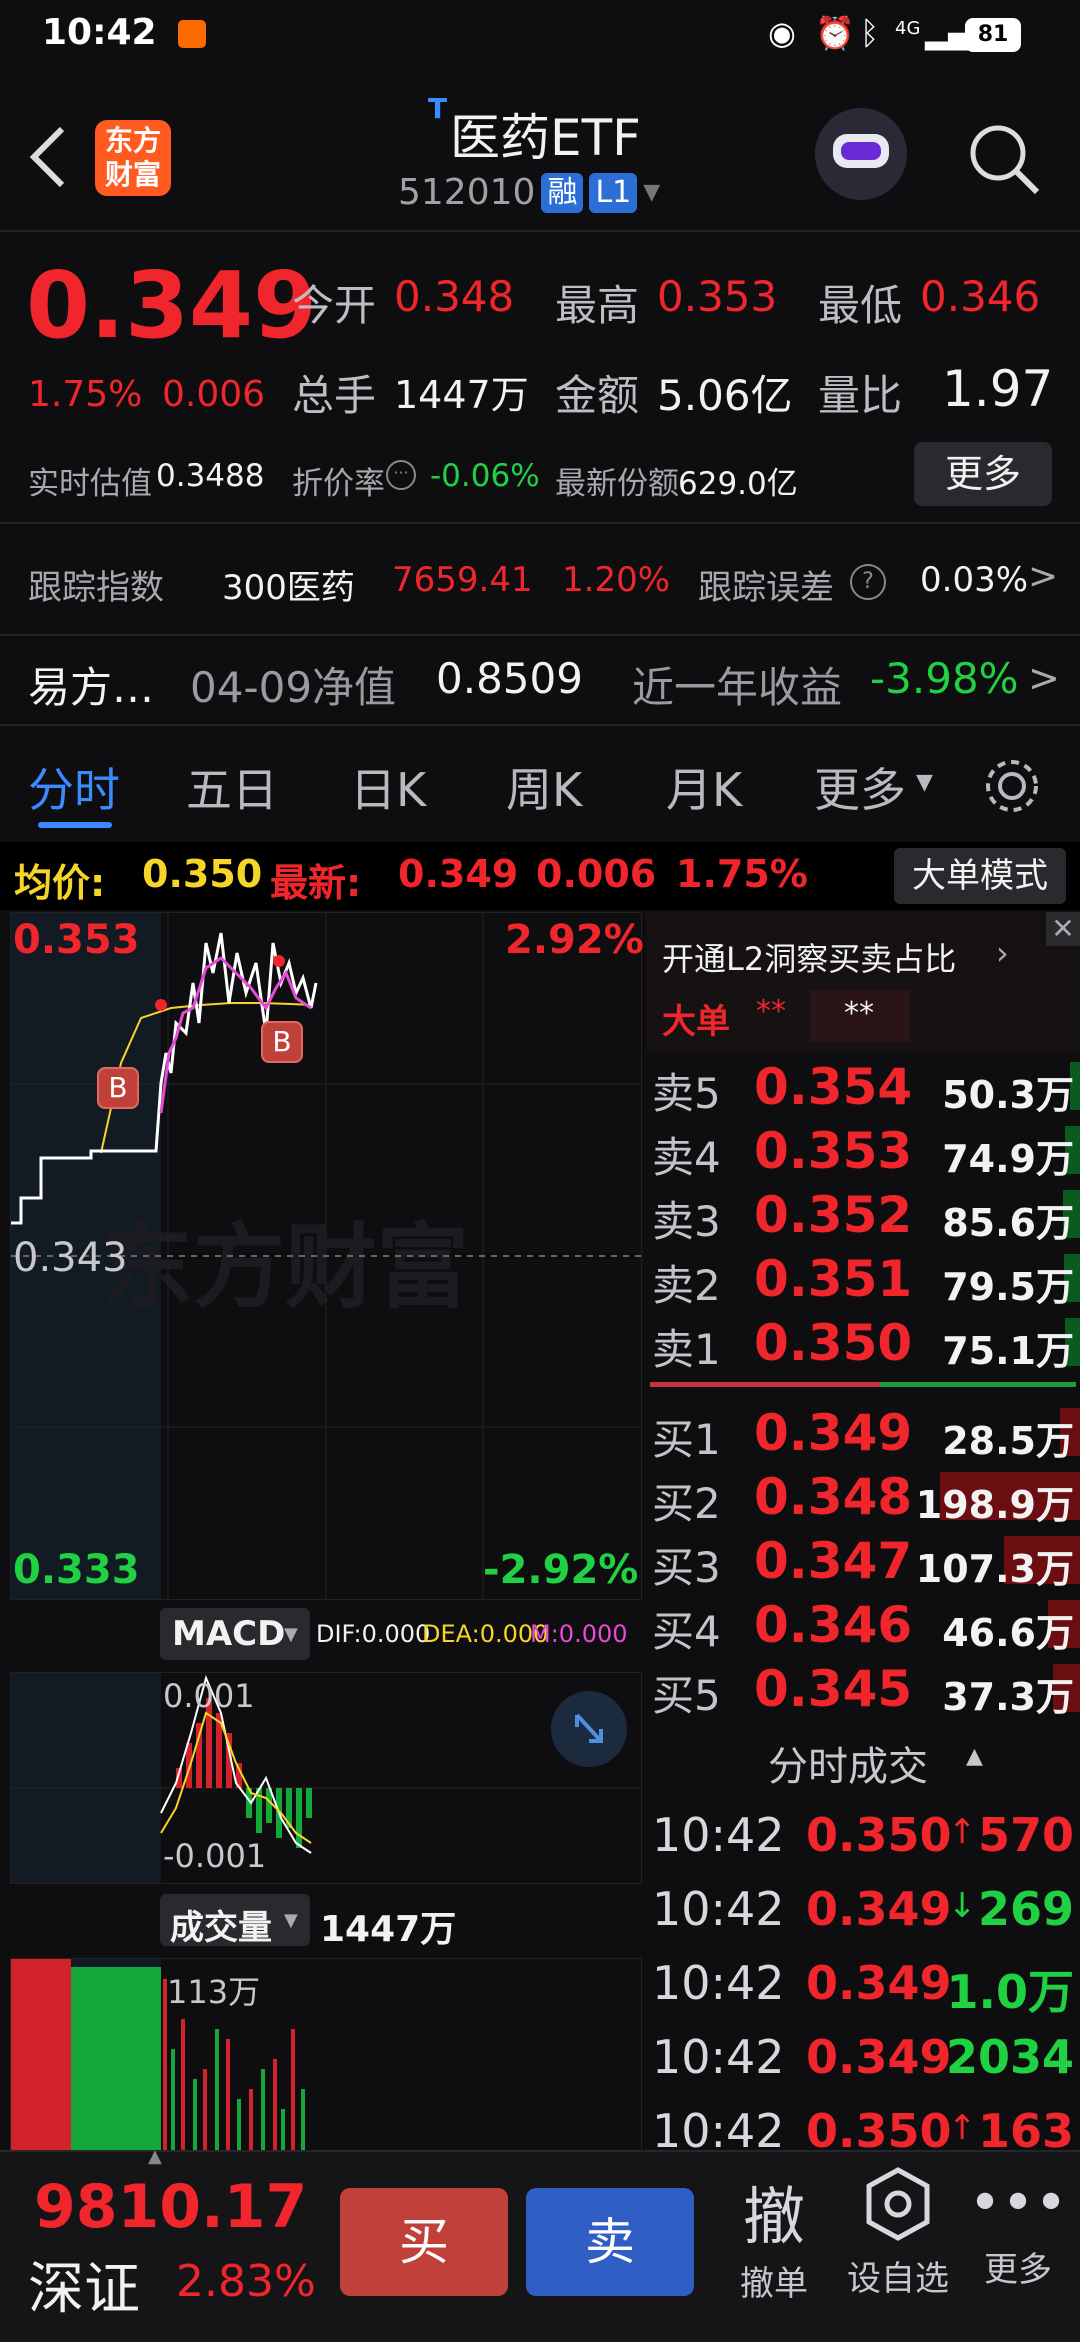 The height and width of the screenshot is (2342, 1080). Describe the element at coordinates (833, 1625) in the screenshot. I see `bid-price: 0.346` at that location.